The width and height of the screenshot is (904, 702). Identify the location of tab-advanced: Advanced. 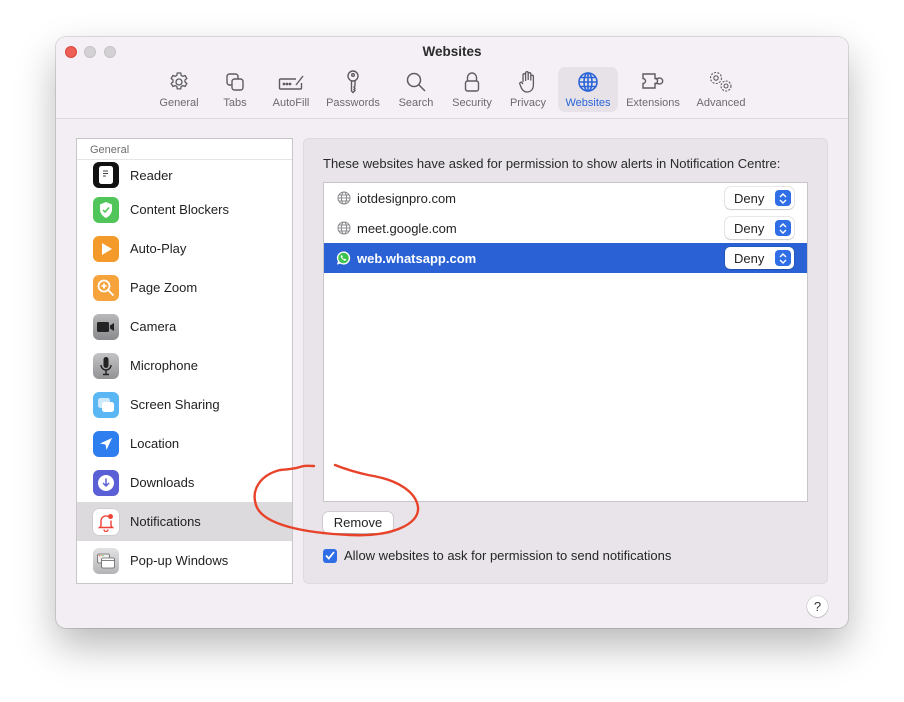
(721, 89).